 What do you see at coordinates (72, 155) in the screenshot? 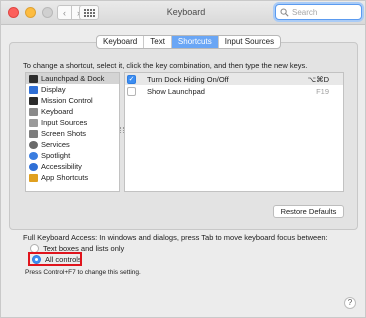
I see `category-item-spotlight: Spotlight` at bounding box center [72, 155].